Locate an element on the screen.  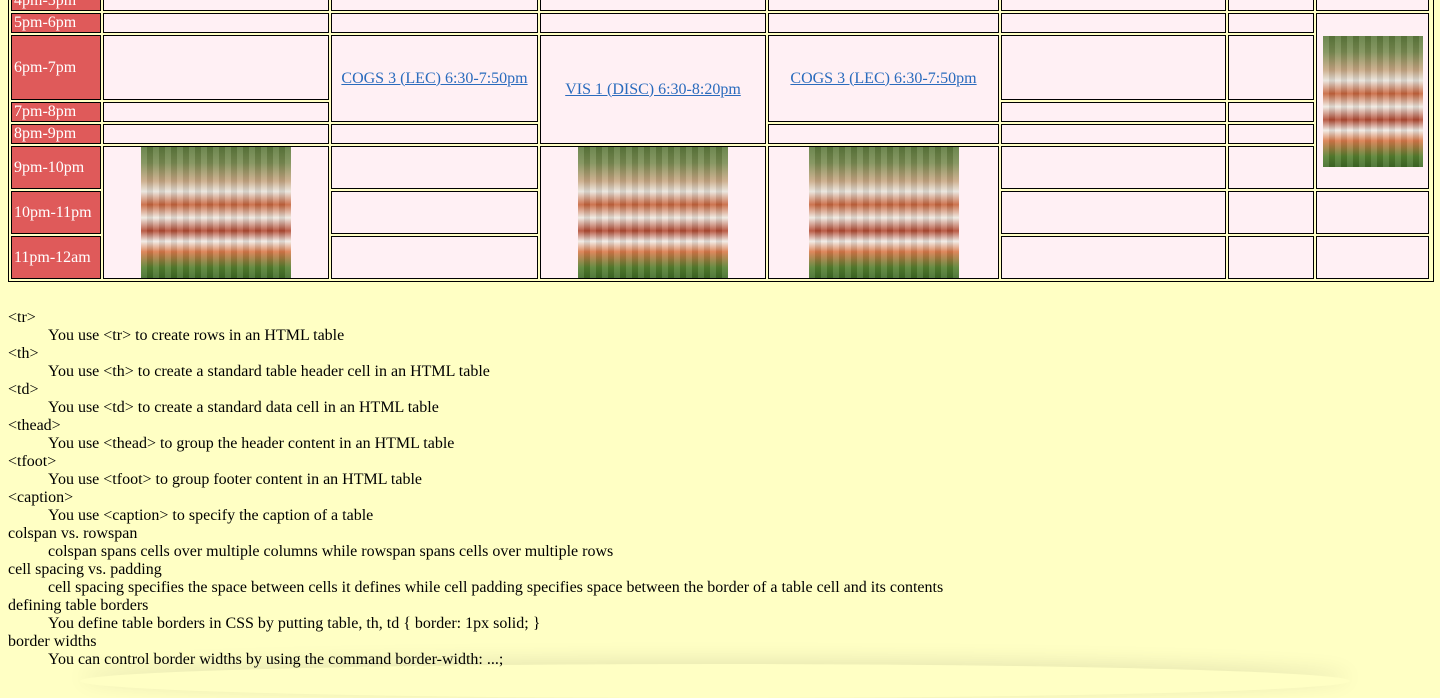
time-cell: 11pm-12am is located at coordinates (56, 257).